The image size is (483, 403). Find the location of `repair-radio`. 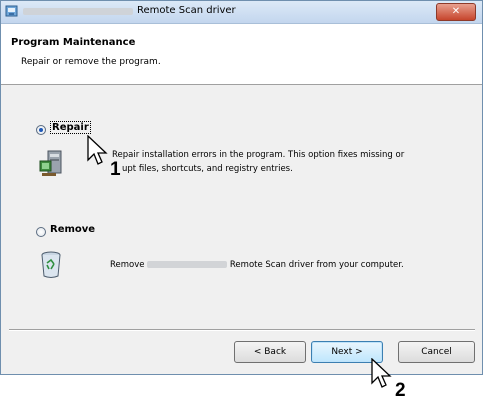

repair-radio is located at coordinates (41, 130).